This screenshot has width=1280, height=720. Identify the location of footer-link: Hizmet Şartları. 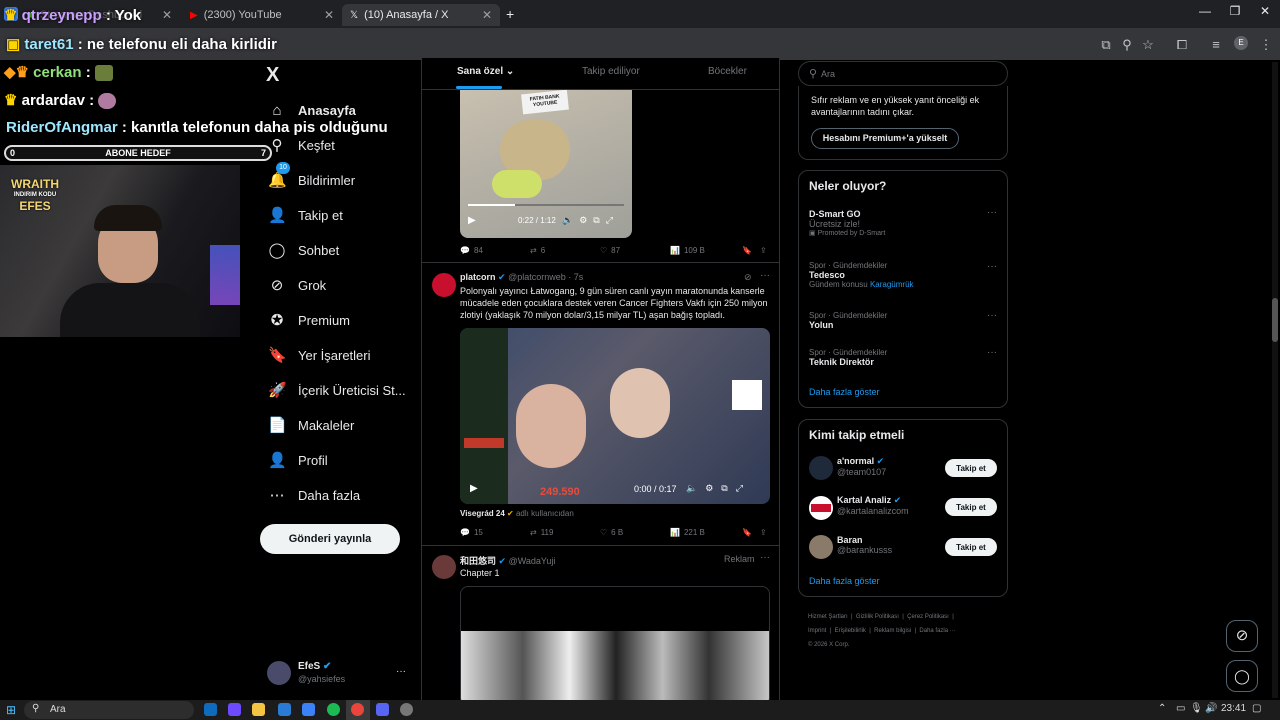
(828, 617).